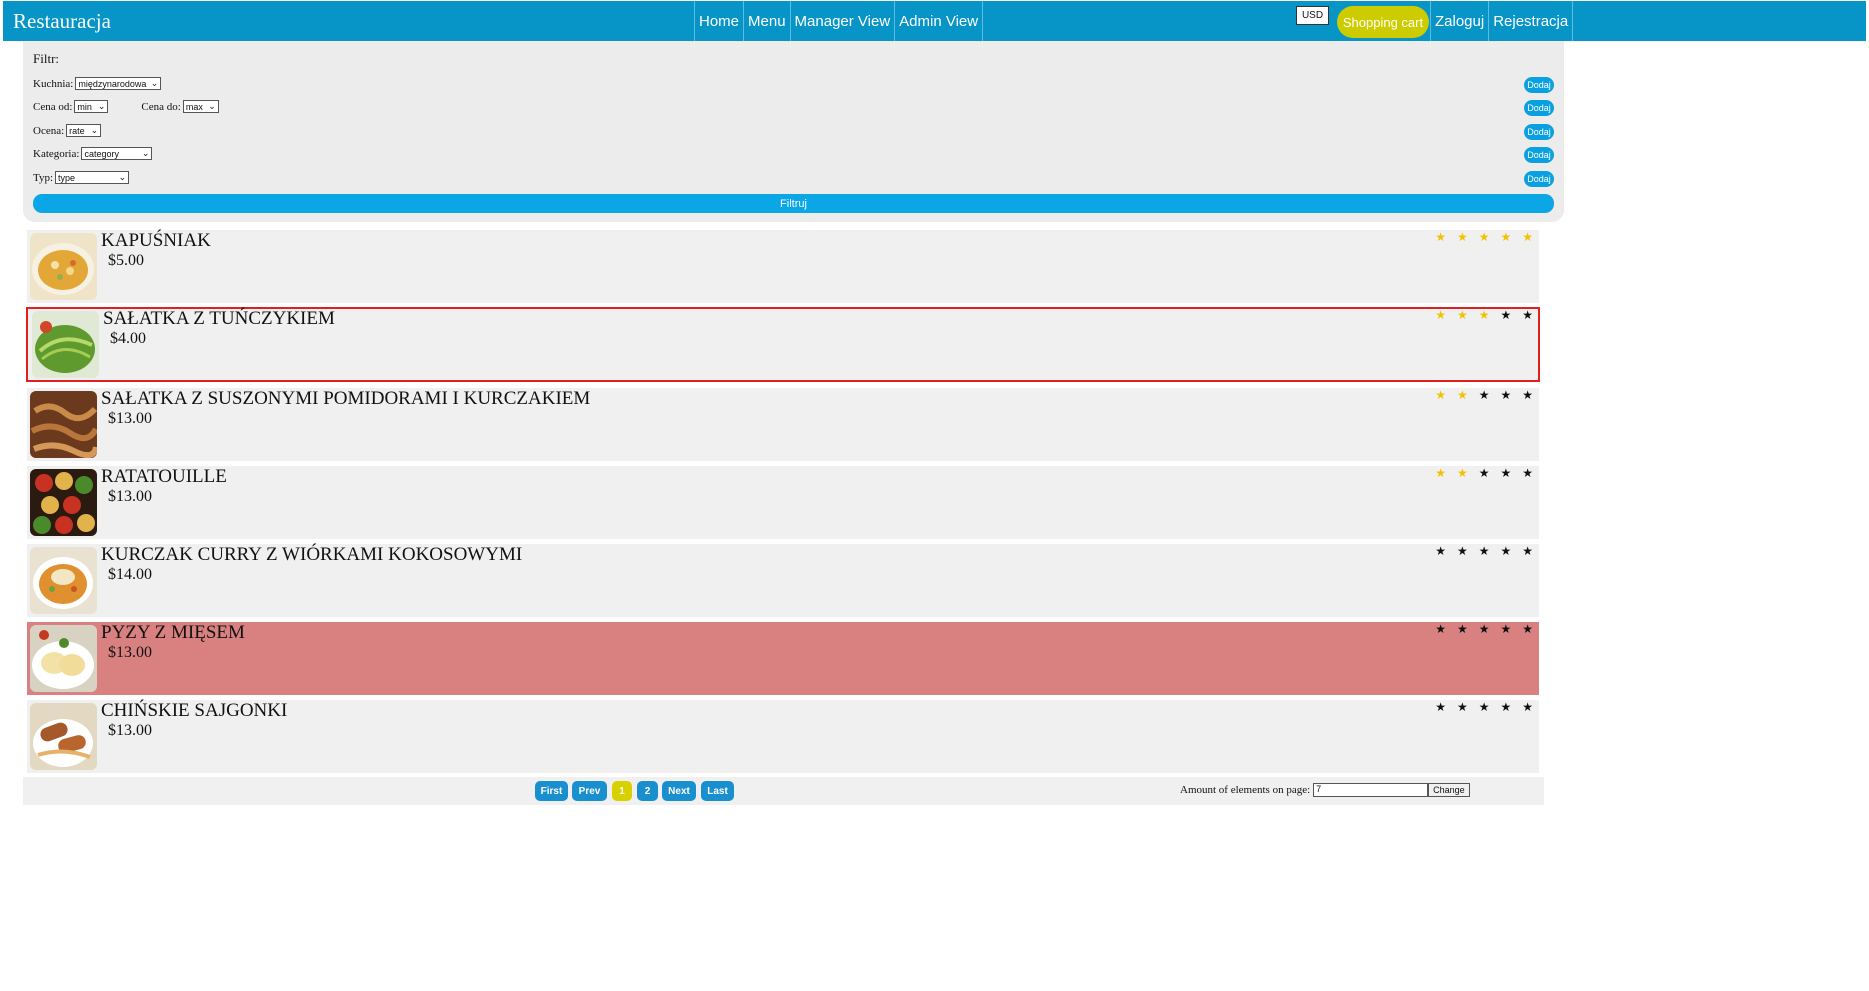 The width and height of the screenshot is (1869, 991). What do you see at coordinates (647, 791) in the screenshot?
I see `page-2-button: 2` at bounding box center [647, 791].